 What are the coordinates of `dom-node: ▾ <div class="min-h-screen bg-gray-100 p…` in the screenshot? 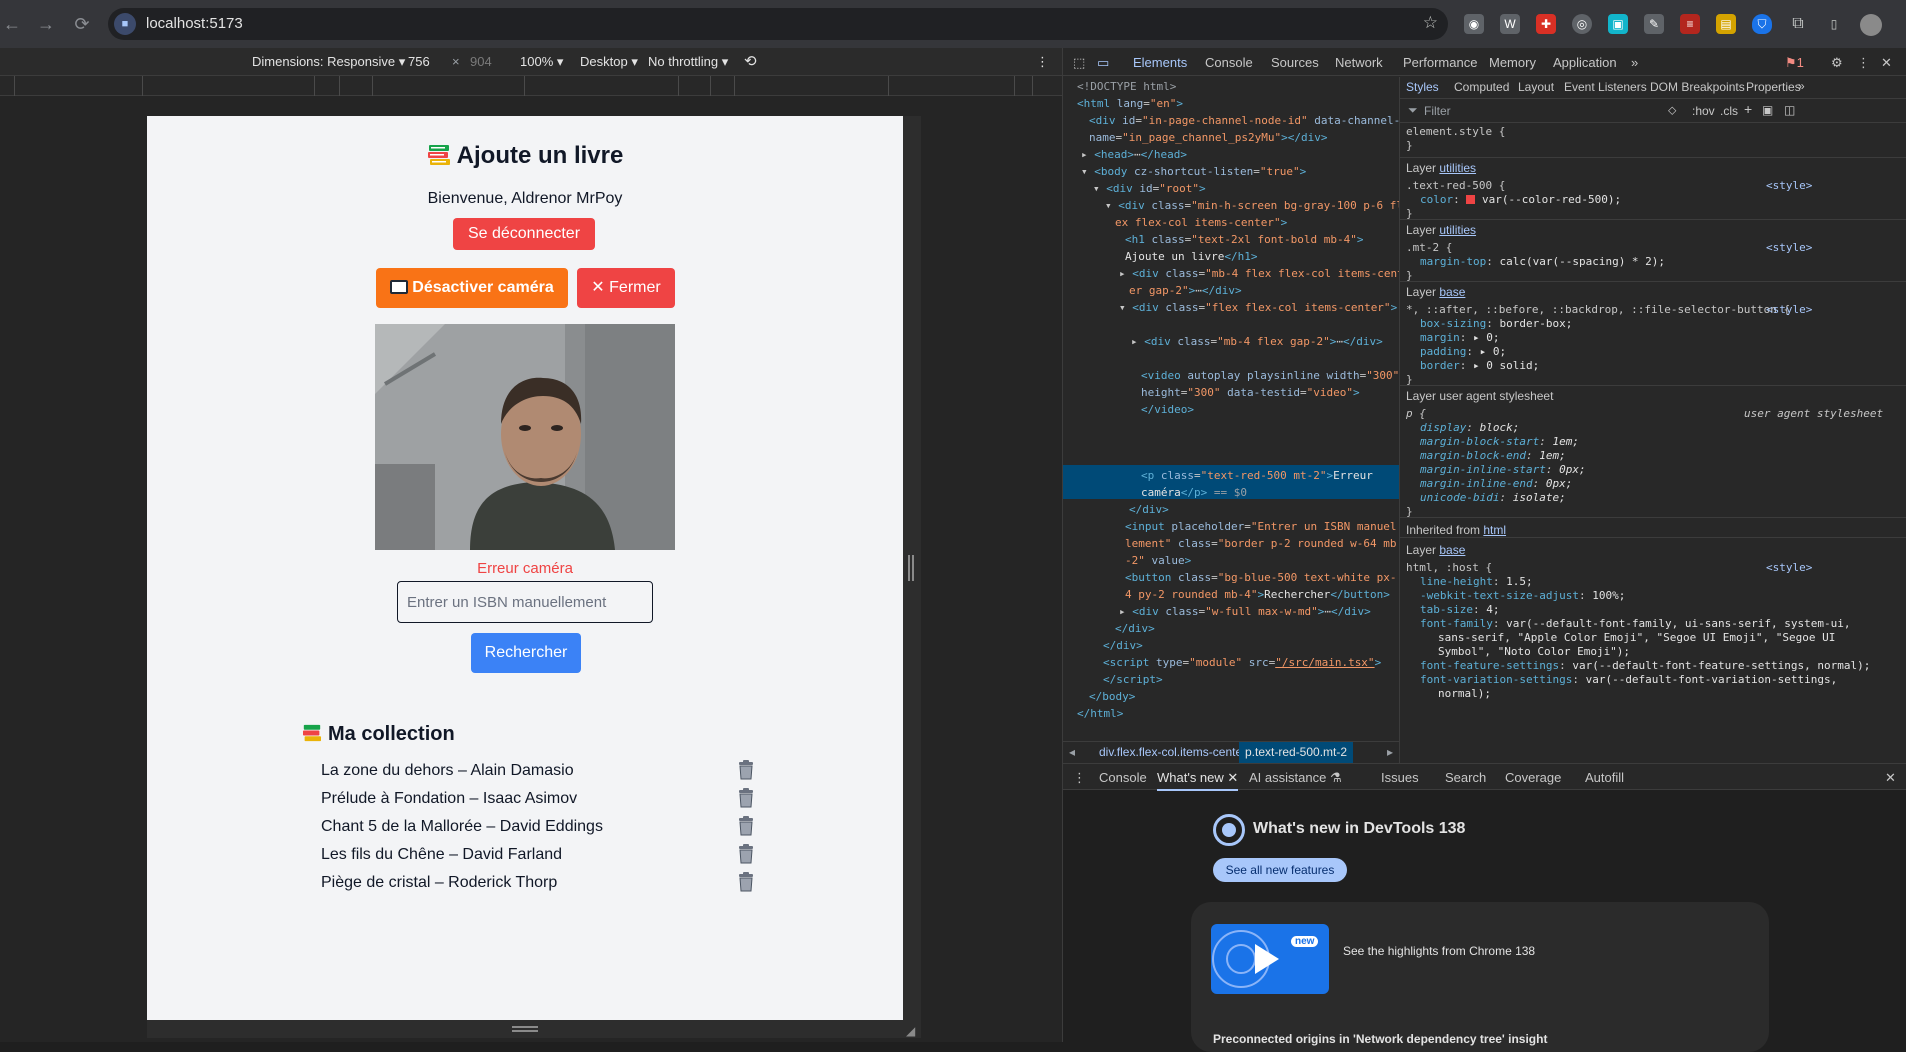 It's located at (1252, 206).